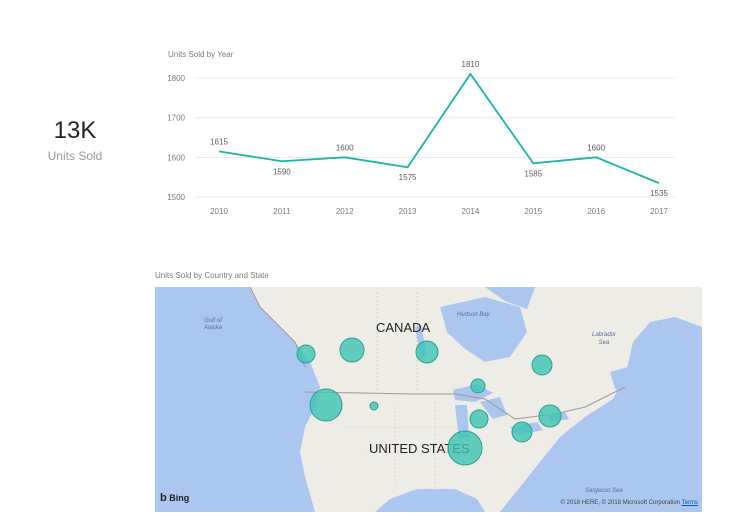  Describe the element at coordinates (179, 498) in the screenshot. I see `bing-label: Bing` at that location.